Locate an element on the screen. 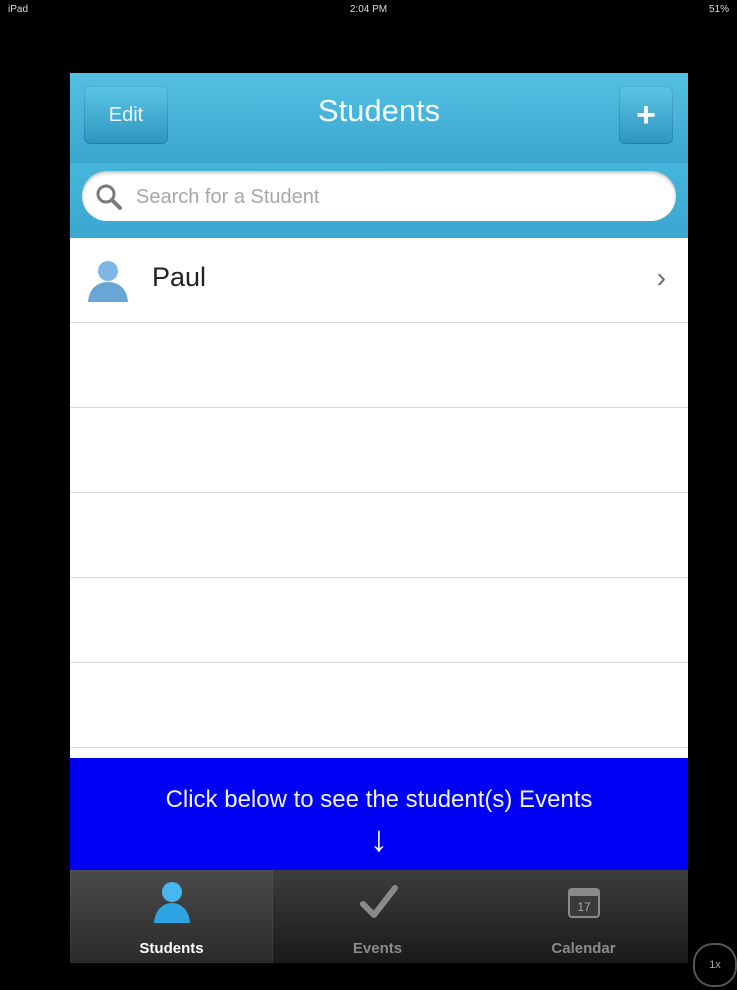 The image size is (737, 990). checkmark-icon is located at coordinates (378, 901).